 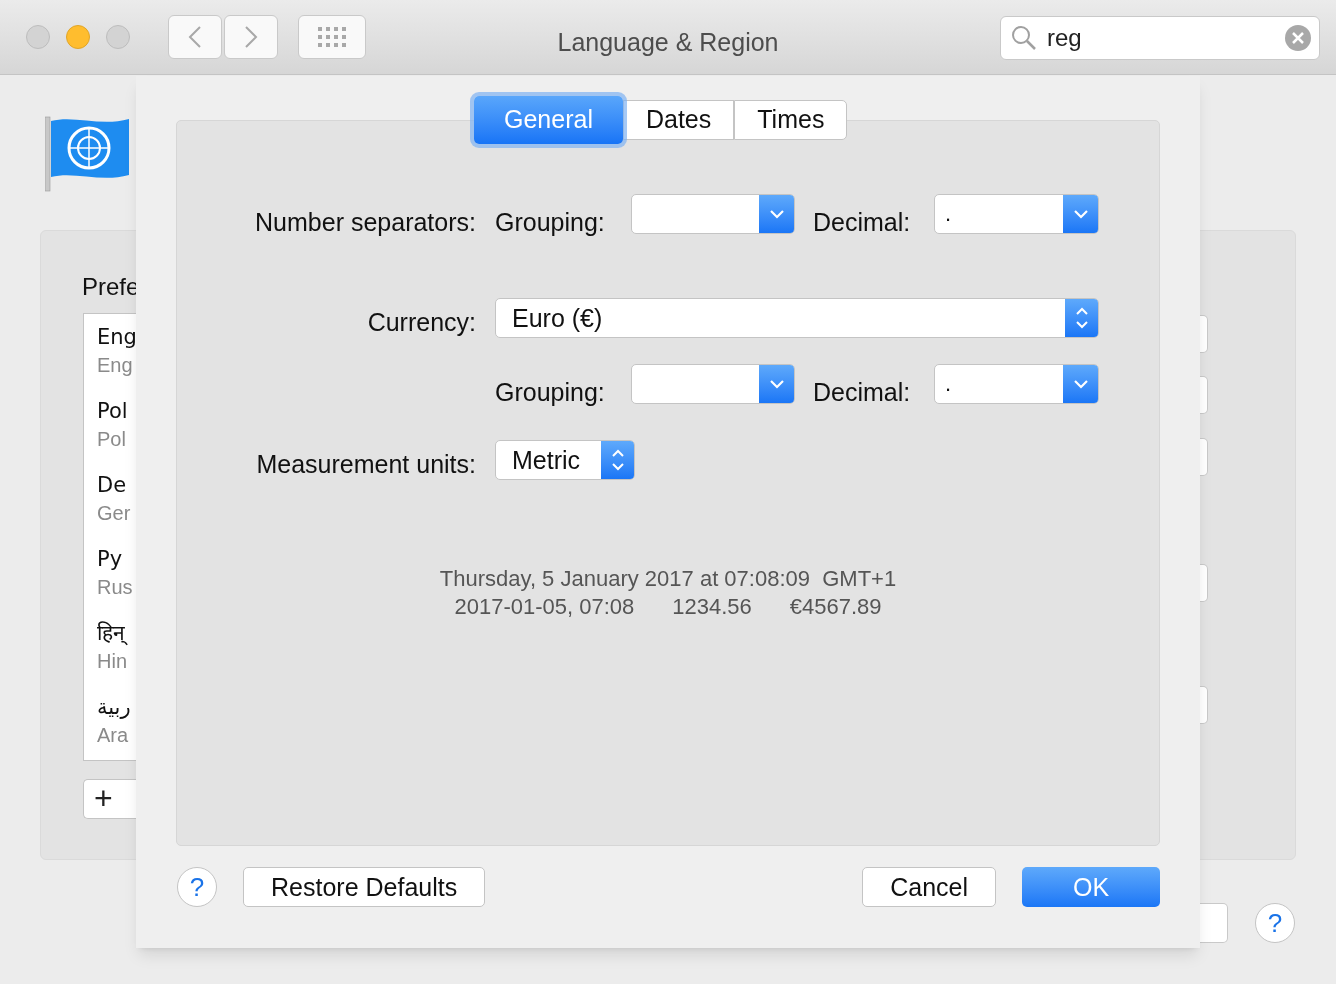 I want to click on search-field: reg, so click(x=1160, y=38).